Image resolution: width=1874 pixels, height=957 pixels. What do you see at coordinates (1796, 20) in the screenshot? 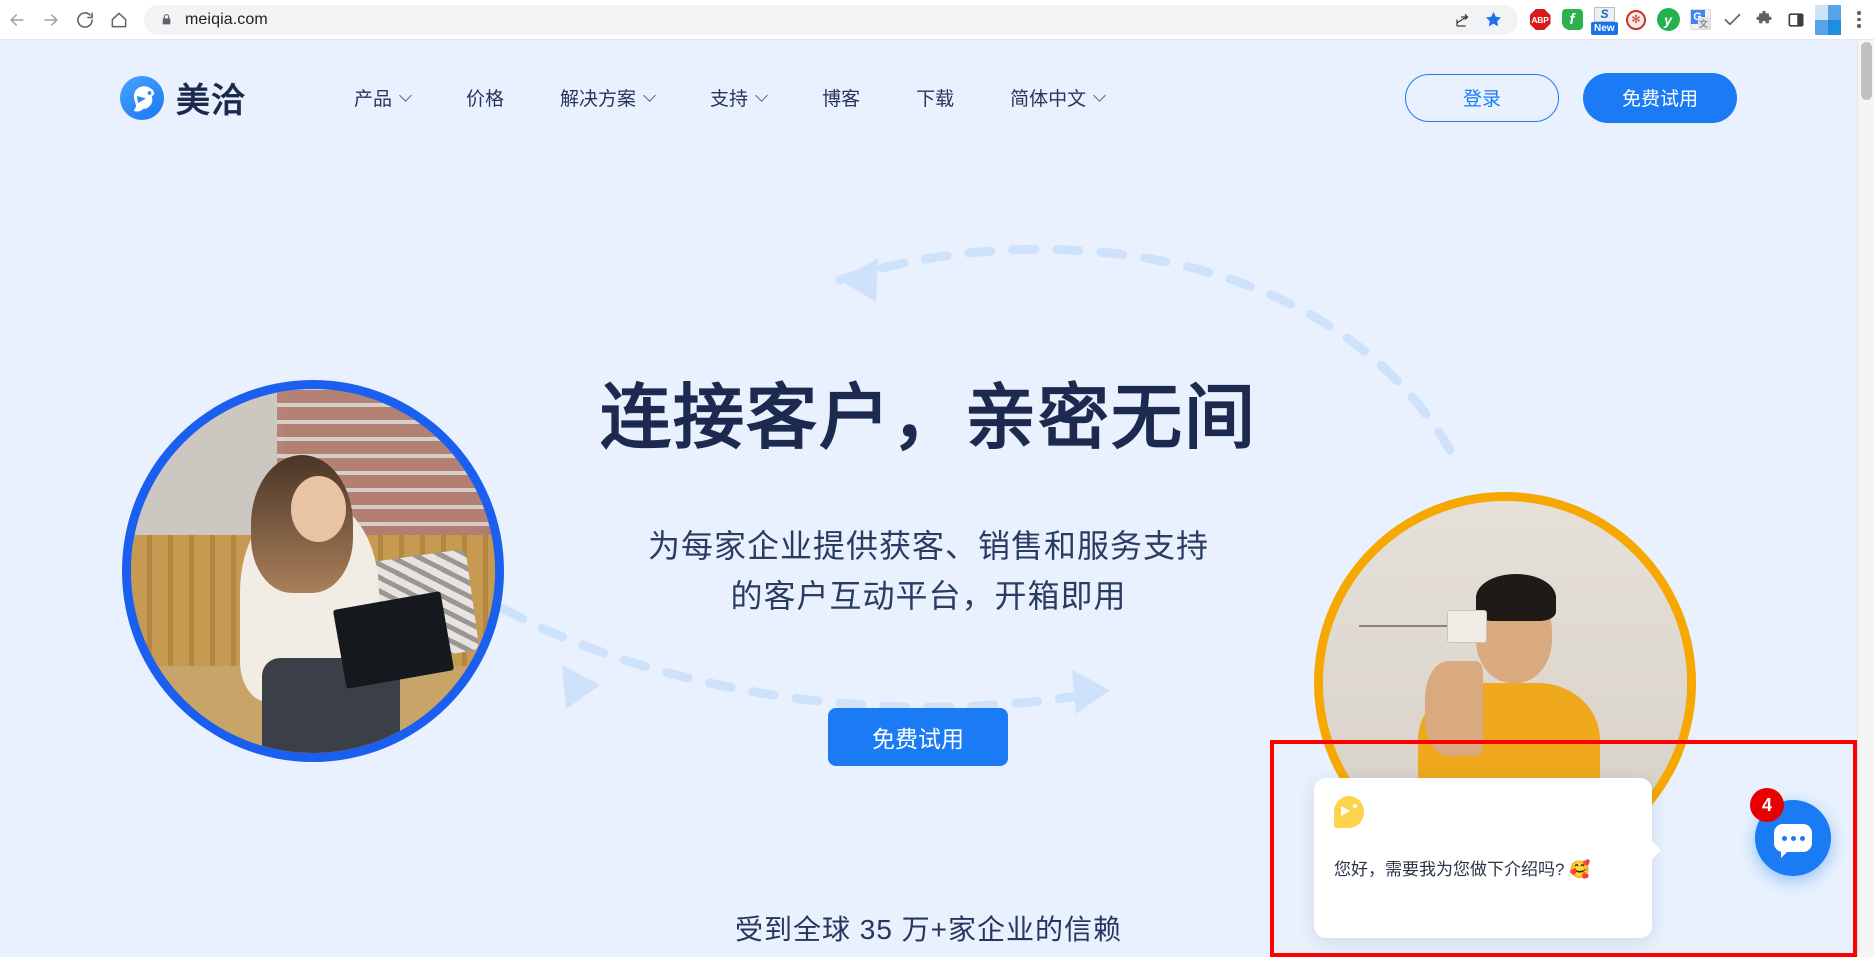
I see `side-panel-icon` at bounding box center [1796, 20].